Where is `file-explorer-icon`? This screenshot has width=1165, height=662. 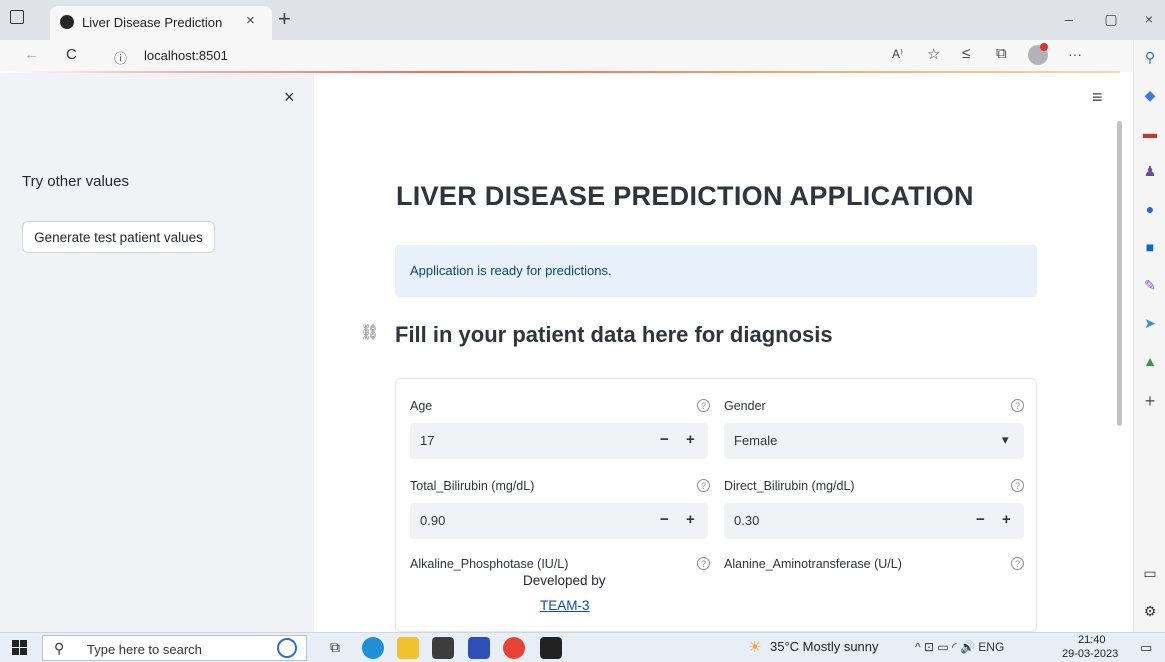 file-explorer-icon is located at coordinates (408, 648).